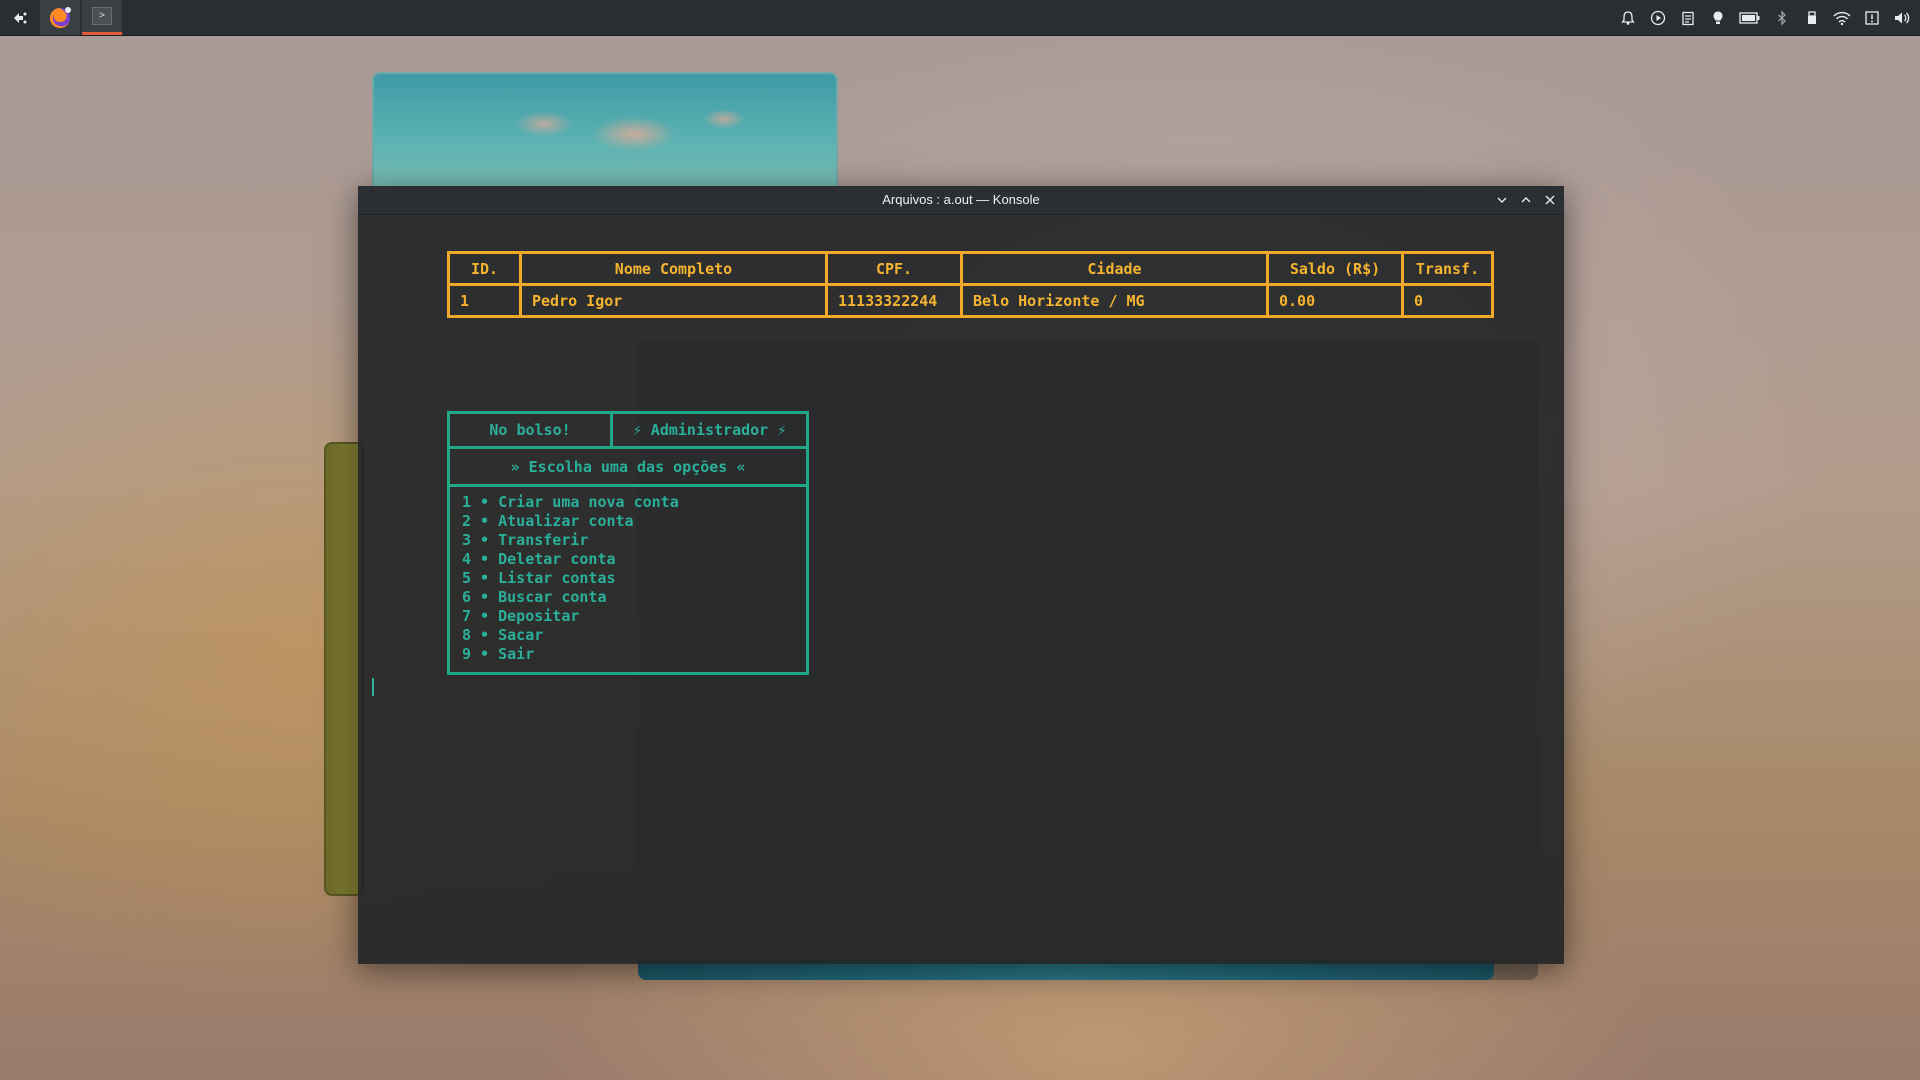 The height and width of the screenshot is (1080, 1920). I want to click on menu-option-search-account: 6 • Buscar conta, so click(534, 597).